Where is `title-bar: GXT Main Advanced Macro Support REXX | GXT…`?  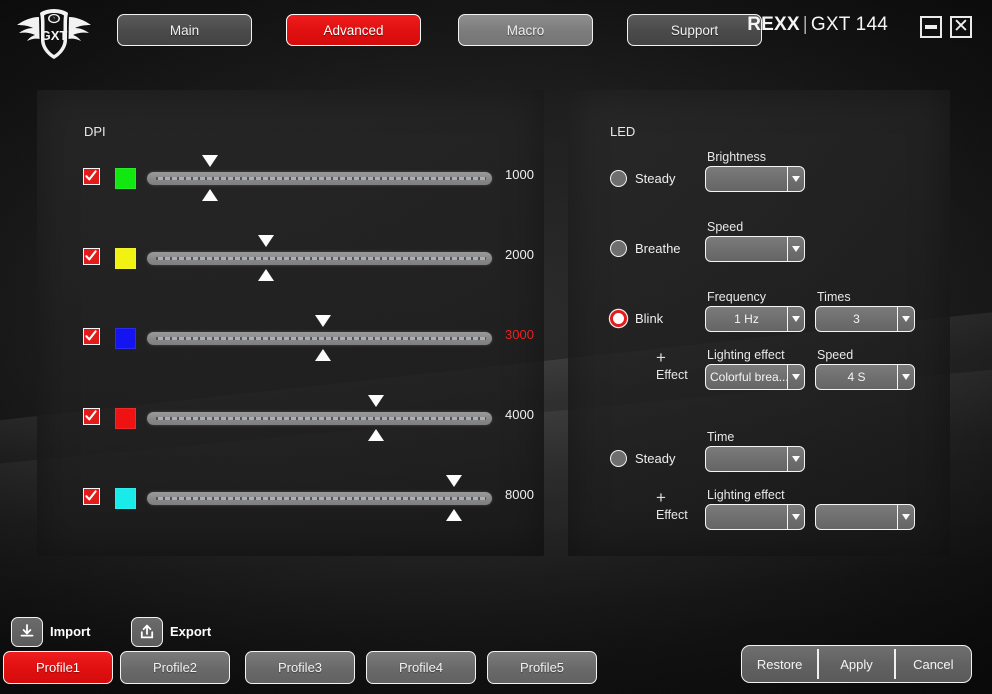
title-bar: GXT Main Advanced Macro Support REXX | GXT… is located at coordinates (496, 31).